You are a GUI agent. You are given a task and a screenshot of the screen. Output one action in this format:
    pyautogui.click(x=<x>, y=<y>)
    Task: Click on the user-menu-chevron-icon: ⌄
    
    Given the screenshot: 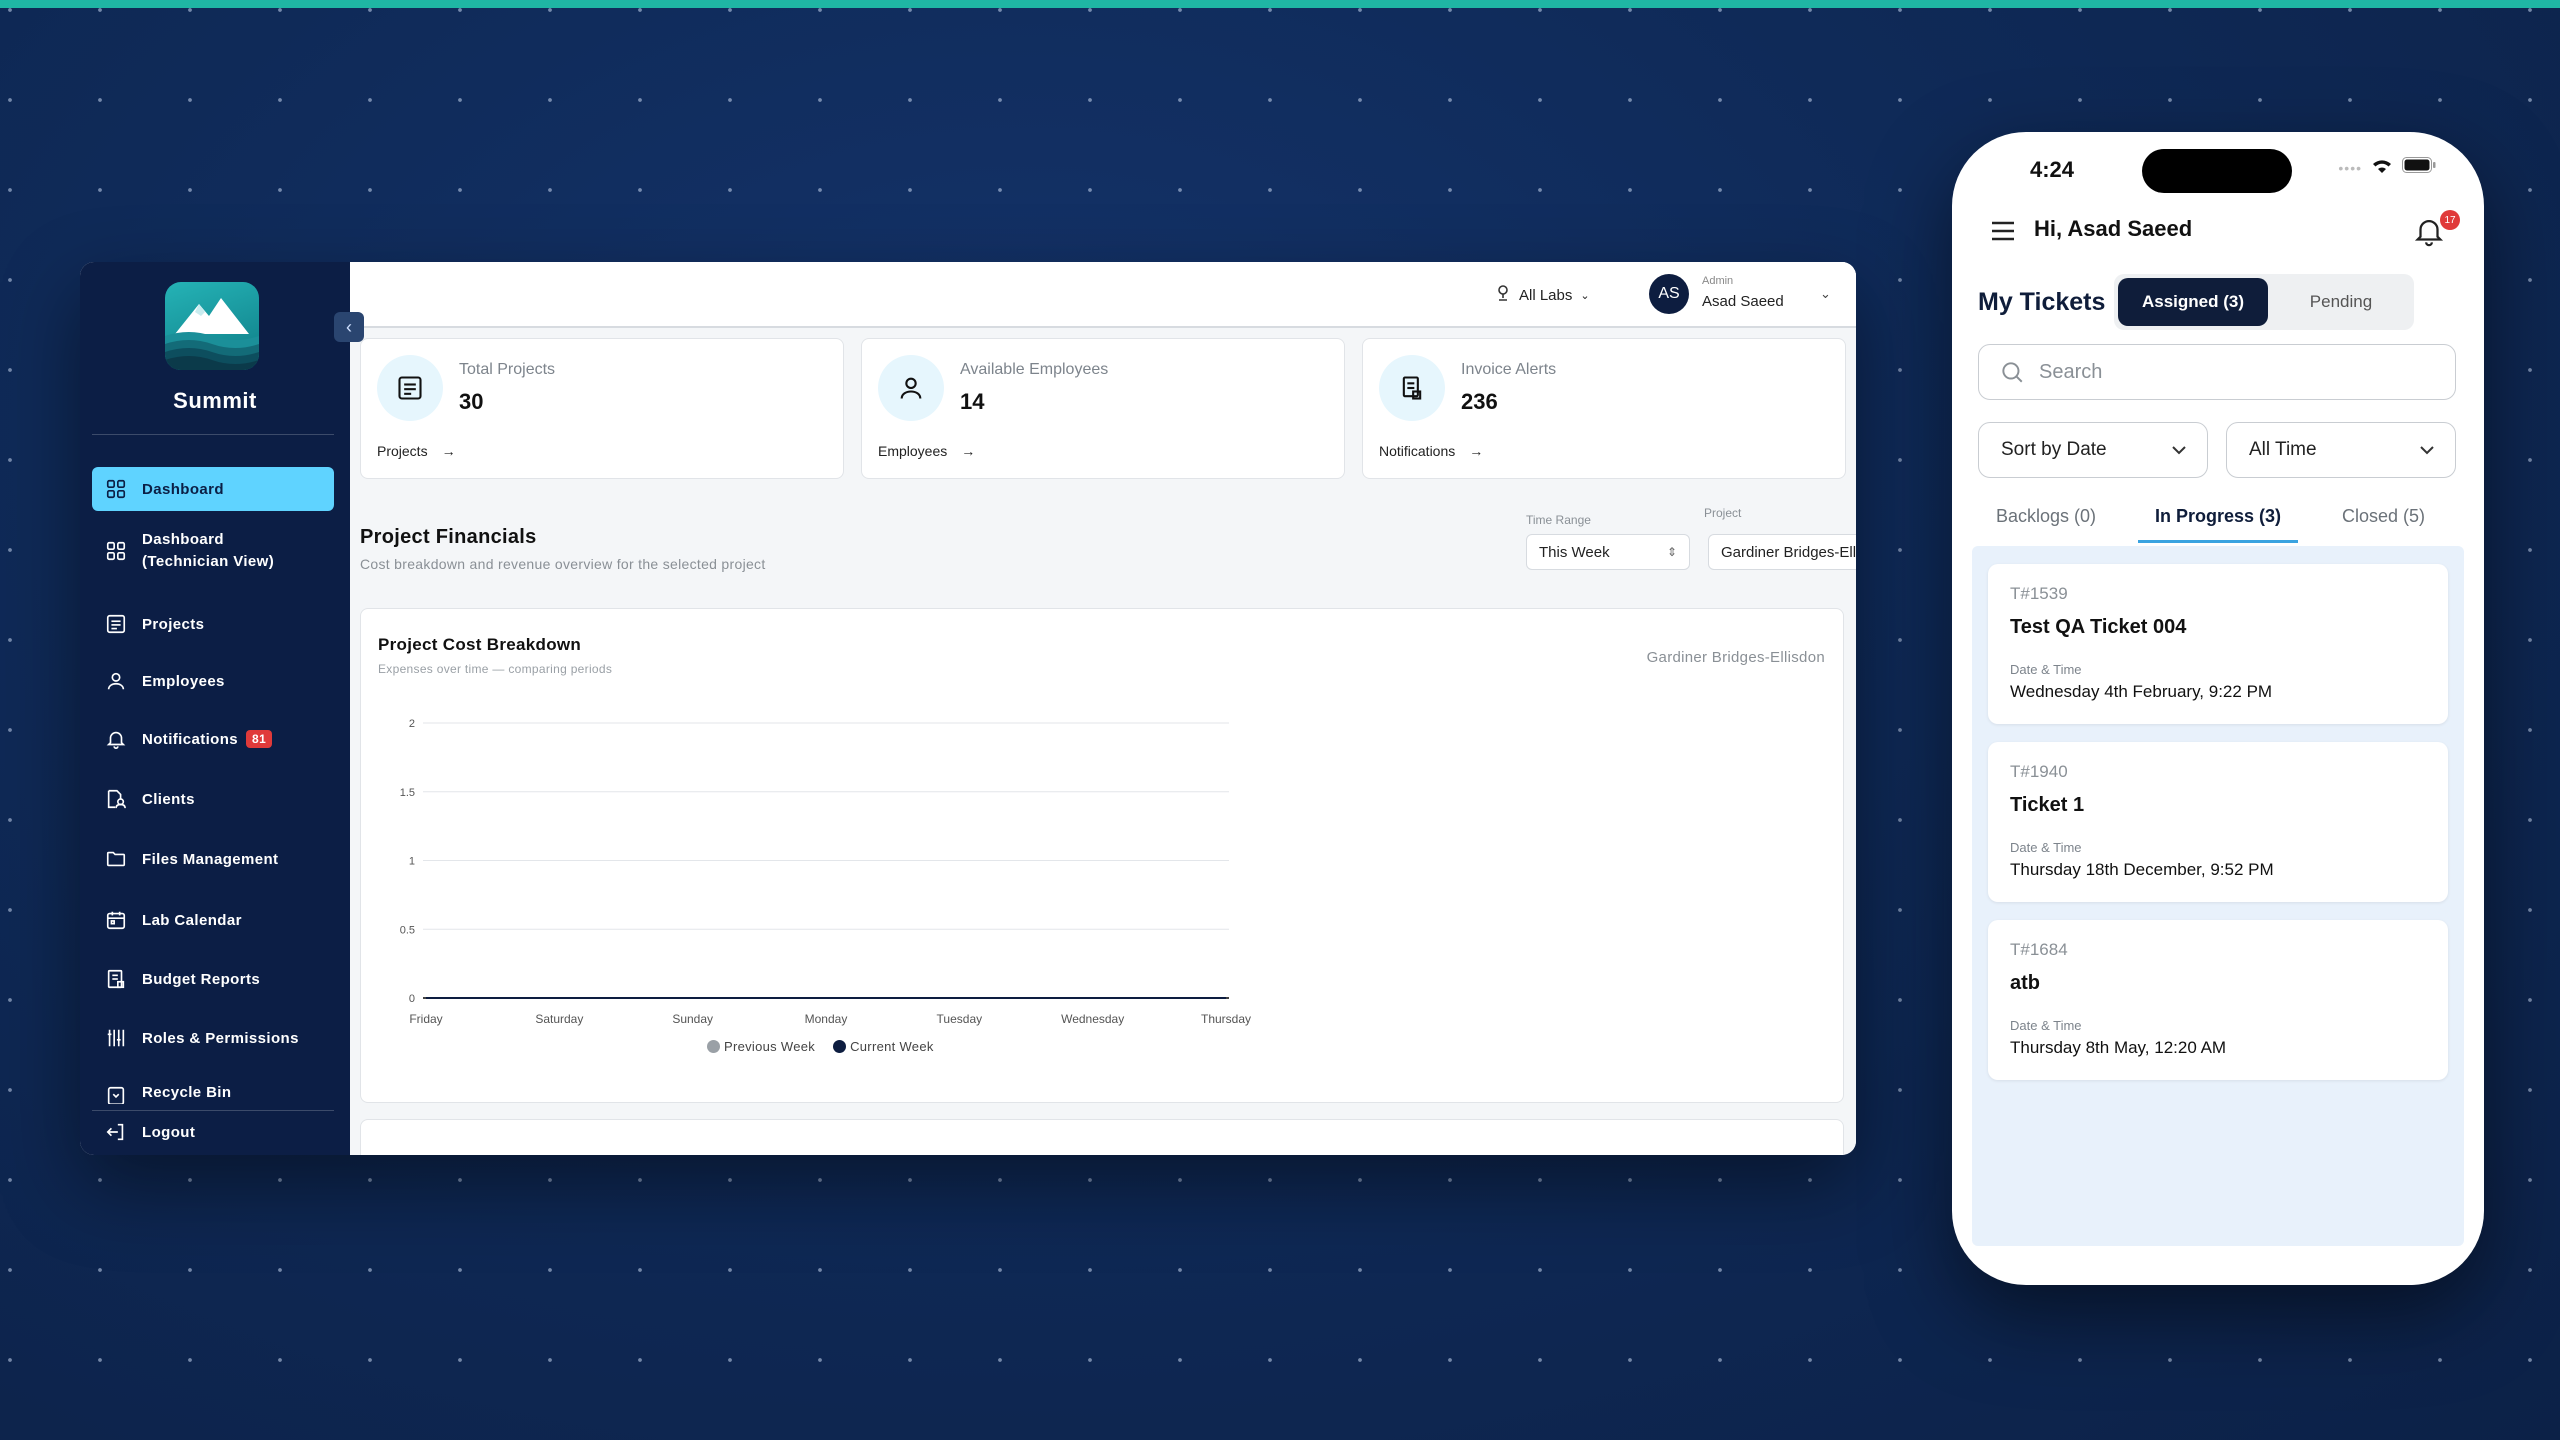 What is the action you would take?
    pyautogui.click(x=1825, y=294)
    